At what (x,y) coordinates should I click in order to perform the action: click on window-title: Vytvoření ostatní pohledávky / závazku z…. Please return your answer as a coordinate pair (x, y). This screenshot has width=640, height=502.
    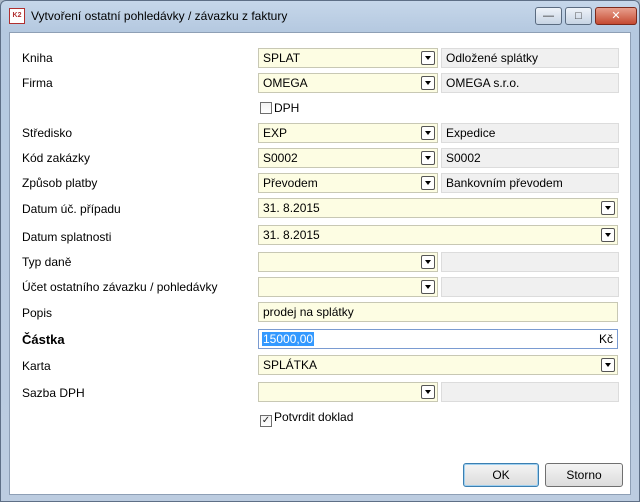
    Looking at the image, I should click on (159, 16).